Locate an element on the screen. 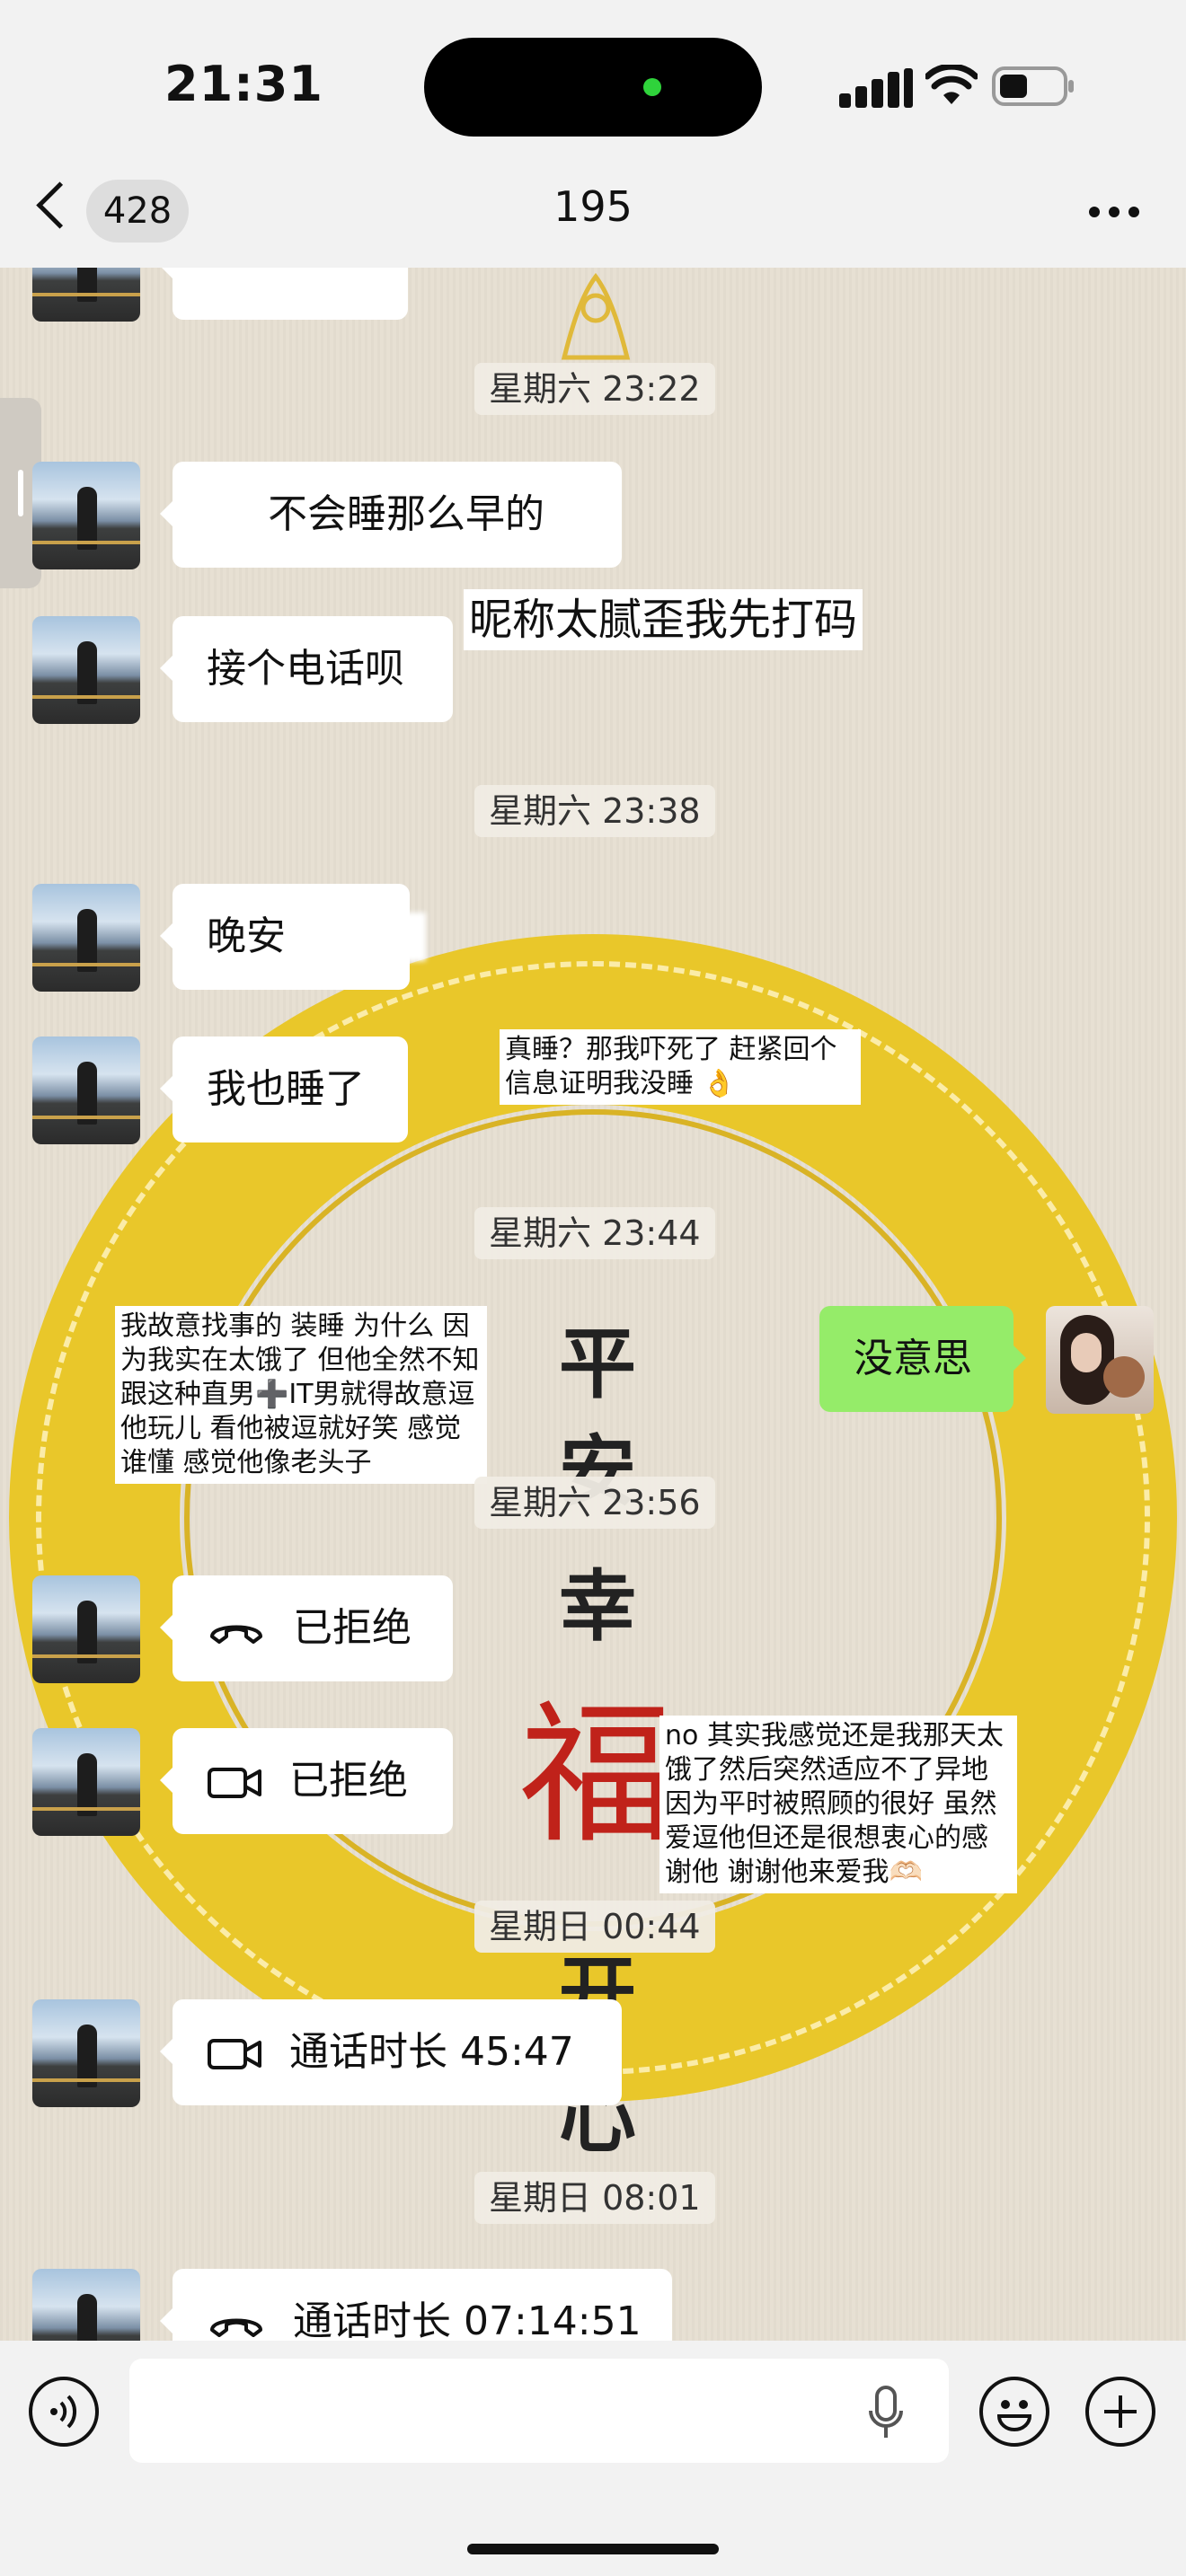  timestamp: 星期六 23:44 is located at coordinates (594, 1233).